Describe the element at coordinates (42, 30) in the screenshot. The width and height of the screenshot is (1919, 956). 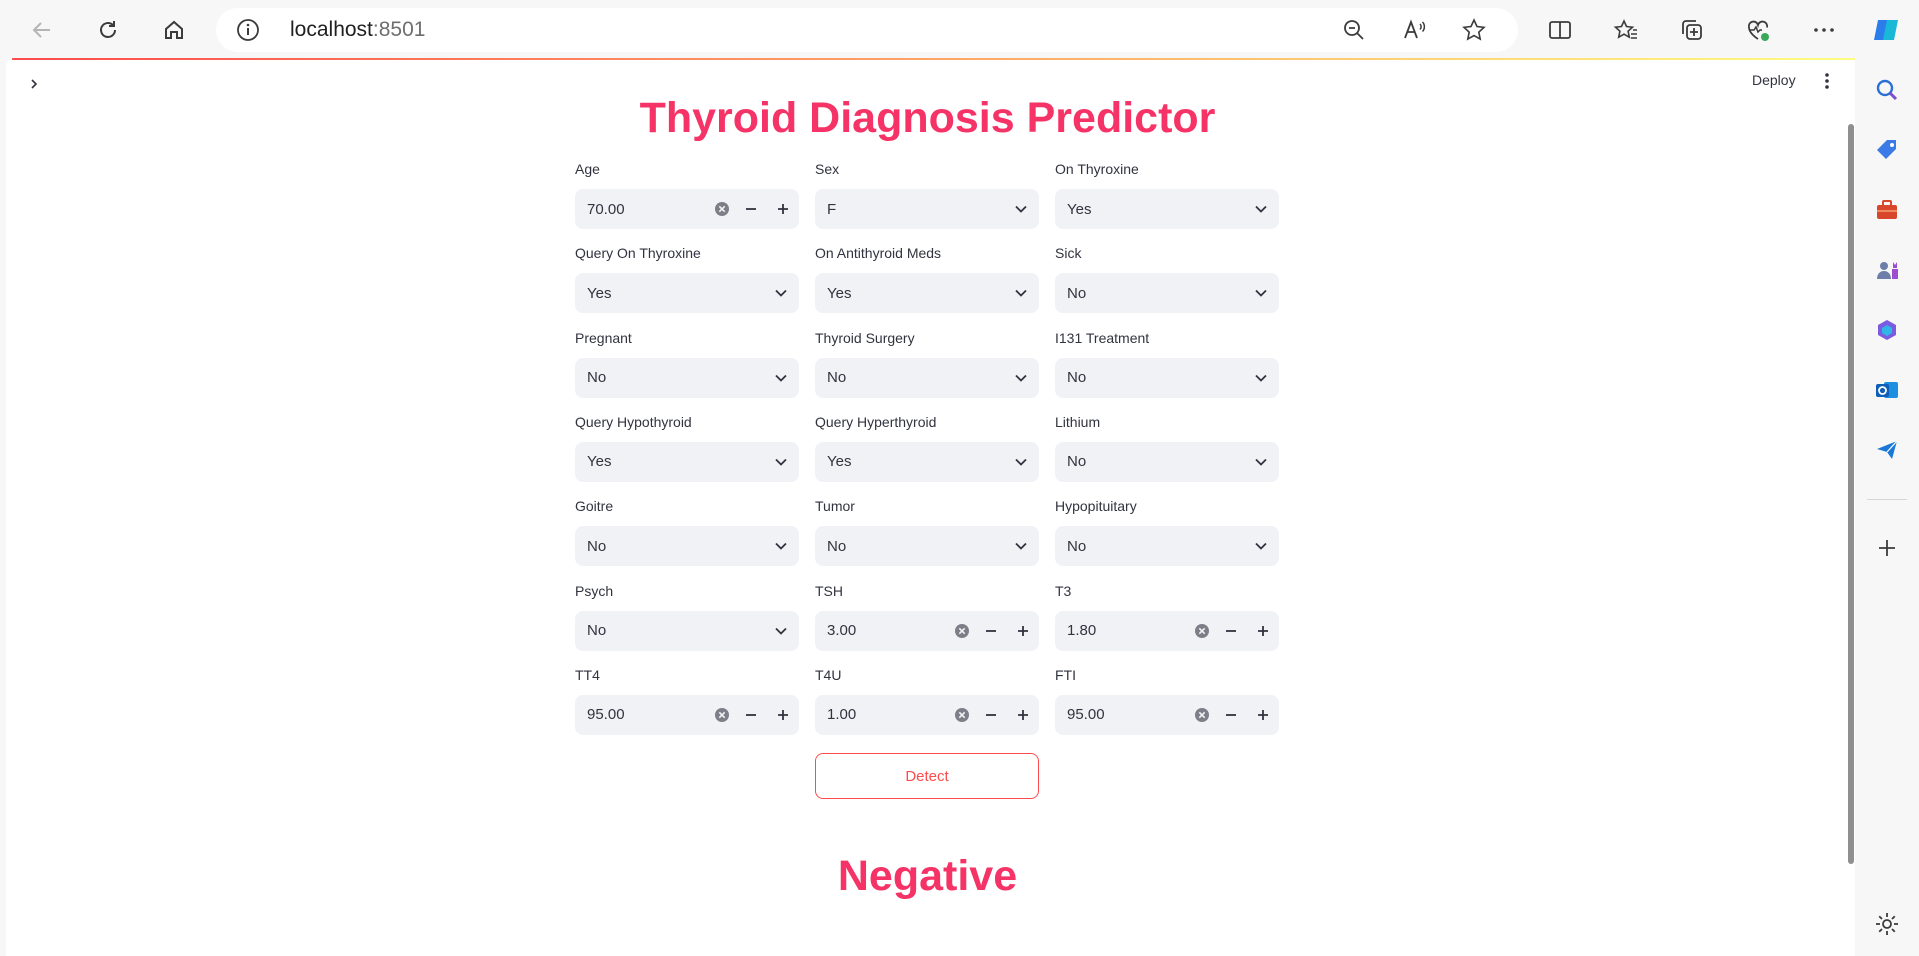
I see `back-icon` at that location.